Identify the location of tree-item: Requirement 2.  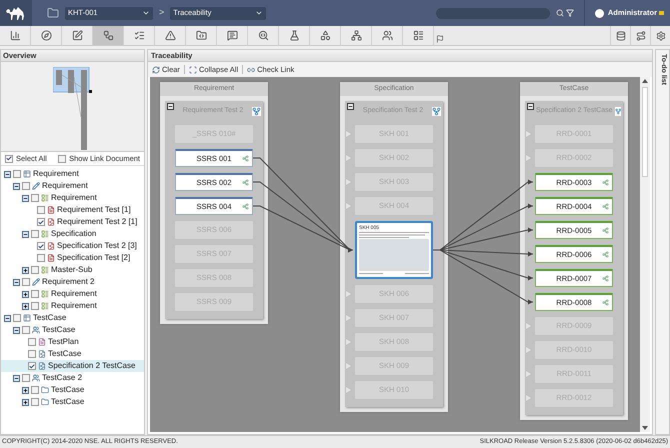
(72, 282).